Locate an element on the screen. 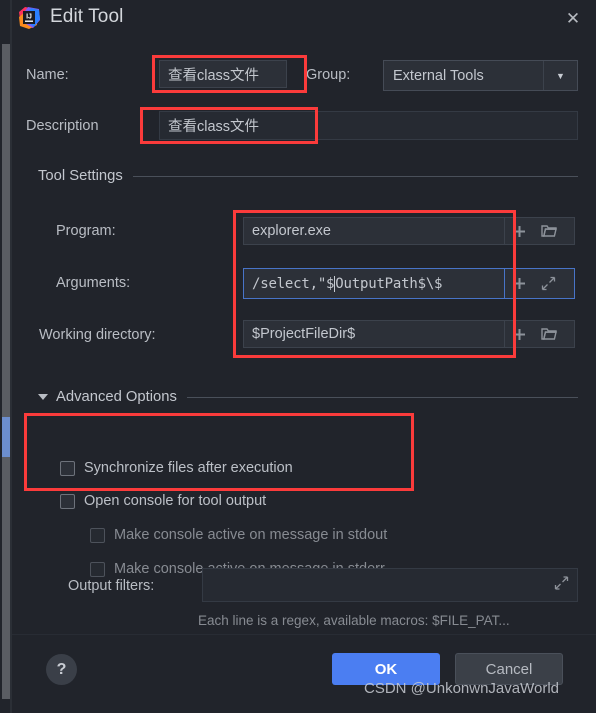 The width and height of the screenshot is (596, 713). group-dropdown: External Tools ▼ is located at coordinates (480, 75).